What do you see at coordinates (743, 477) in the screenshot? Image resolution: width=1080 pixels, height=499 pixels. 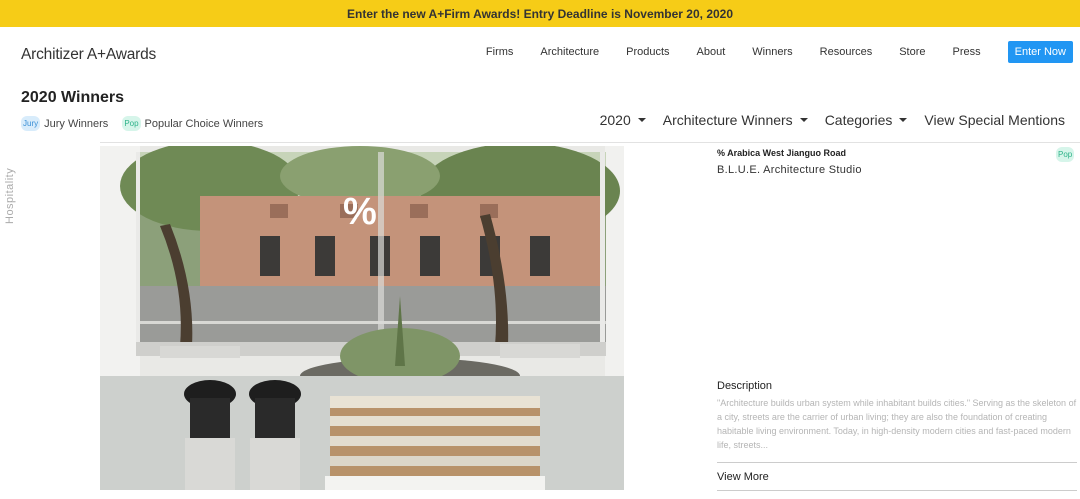 I see `view-more-link: View More` at bounding box center [743, 477].